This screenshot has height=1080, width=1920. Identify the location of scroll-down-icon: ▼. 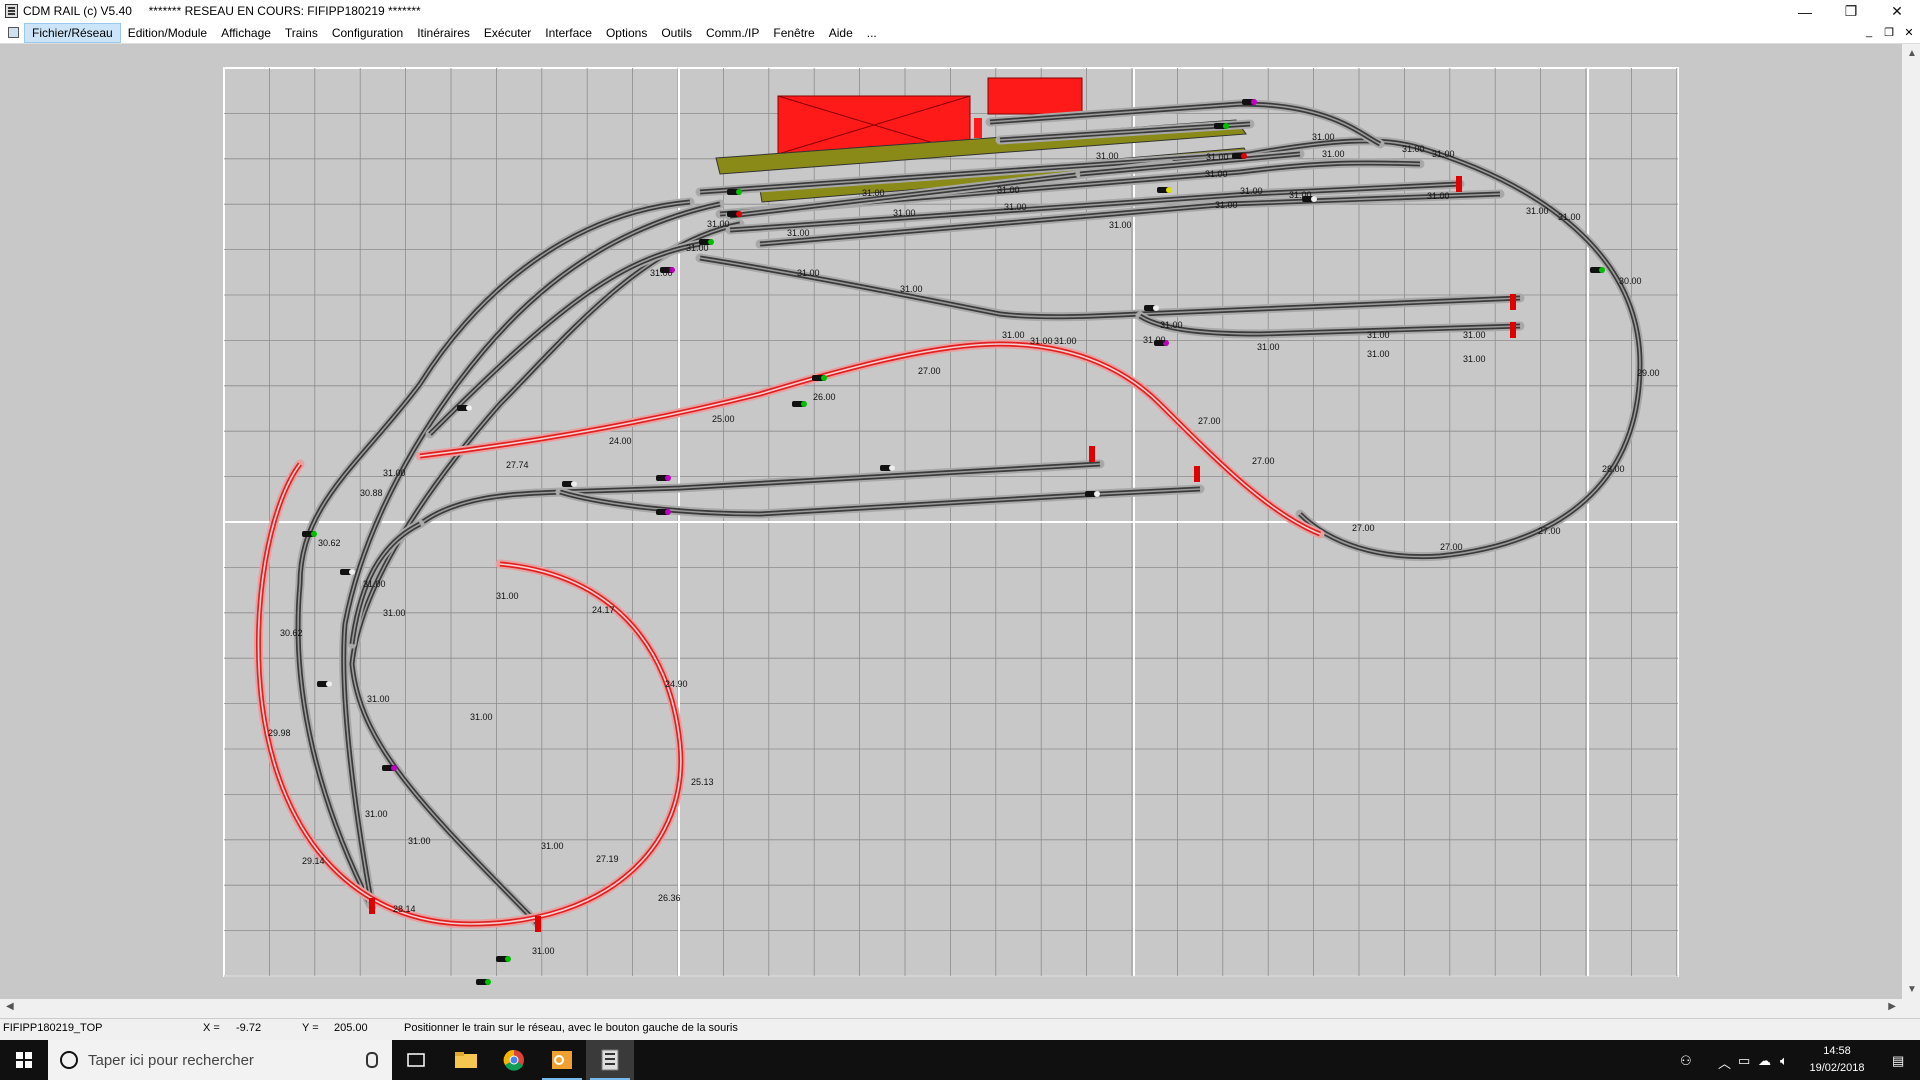
(1912, 989).